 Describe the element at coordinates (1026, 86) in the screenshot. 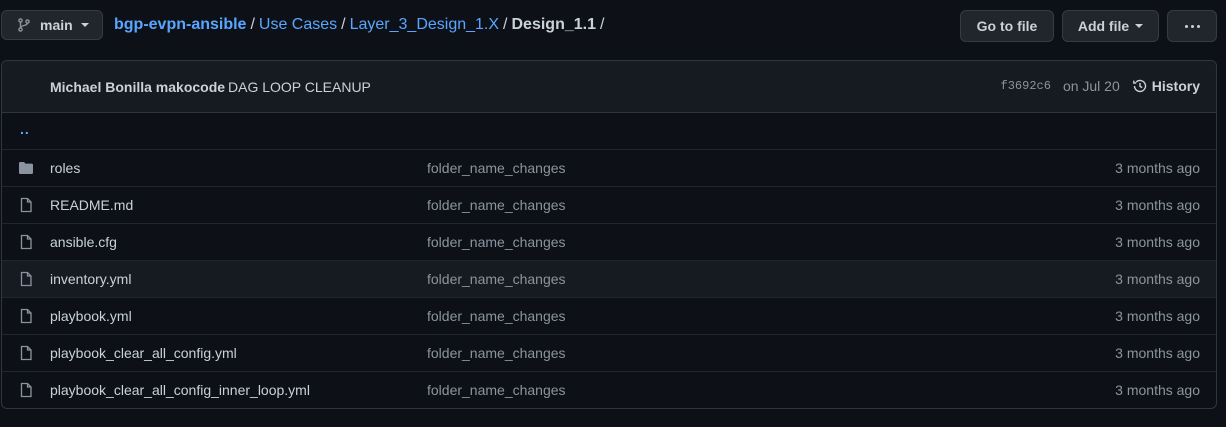

I see `commit-sha-link: f3692c6` at that location.